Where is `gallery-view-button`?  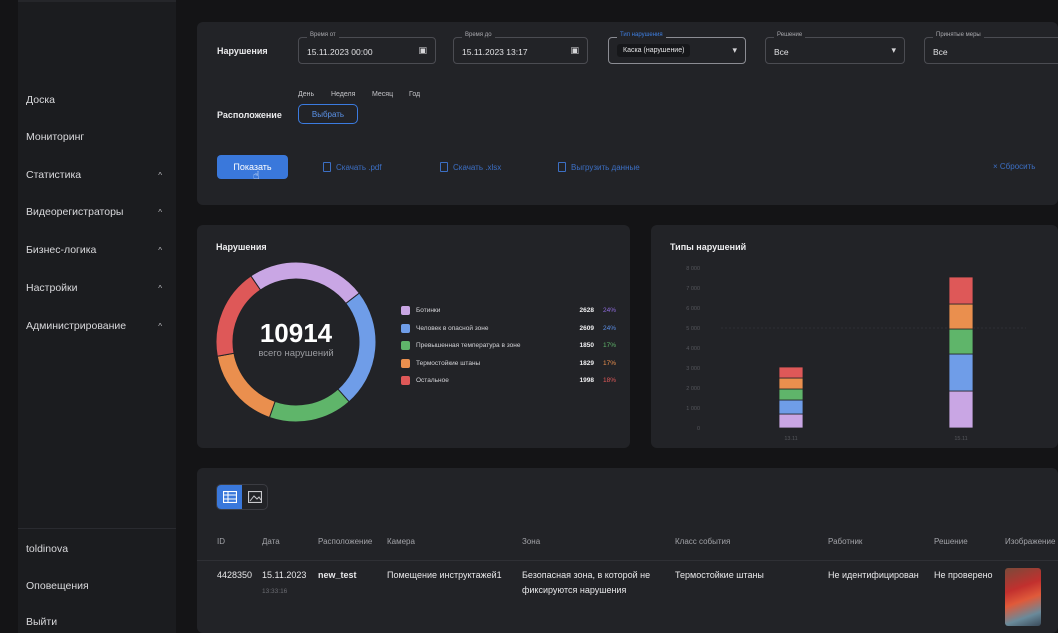 gallery-view-button is located at coordinates (254, 497).